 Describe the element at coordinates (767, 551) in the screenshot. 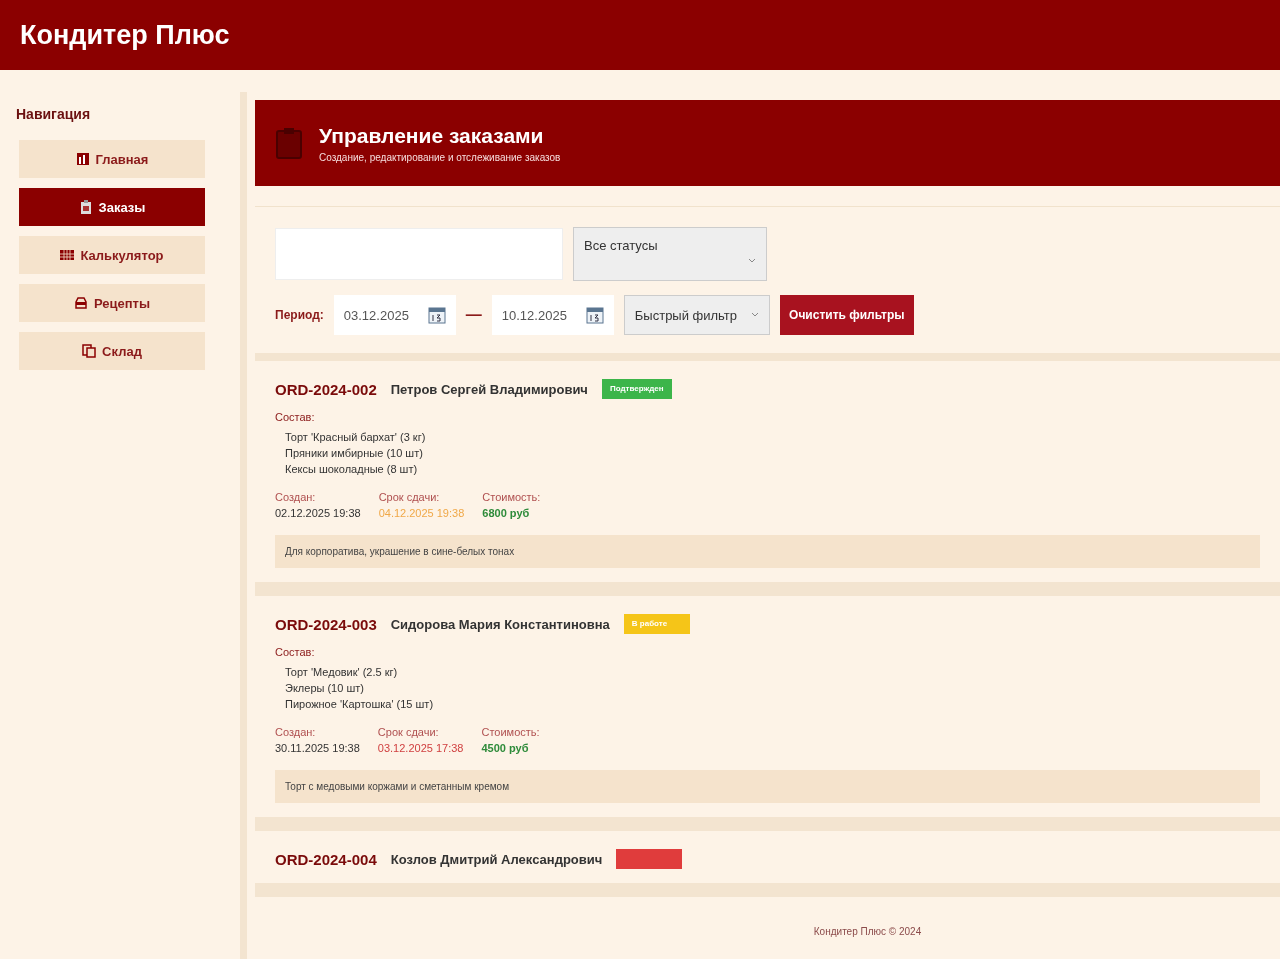

I see `order-note: Для корпоратива, украшение в сине-белых тонах` at that location.